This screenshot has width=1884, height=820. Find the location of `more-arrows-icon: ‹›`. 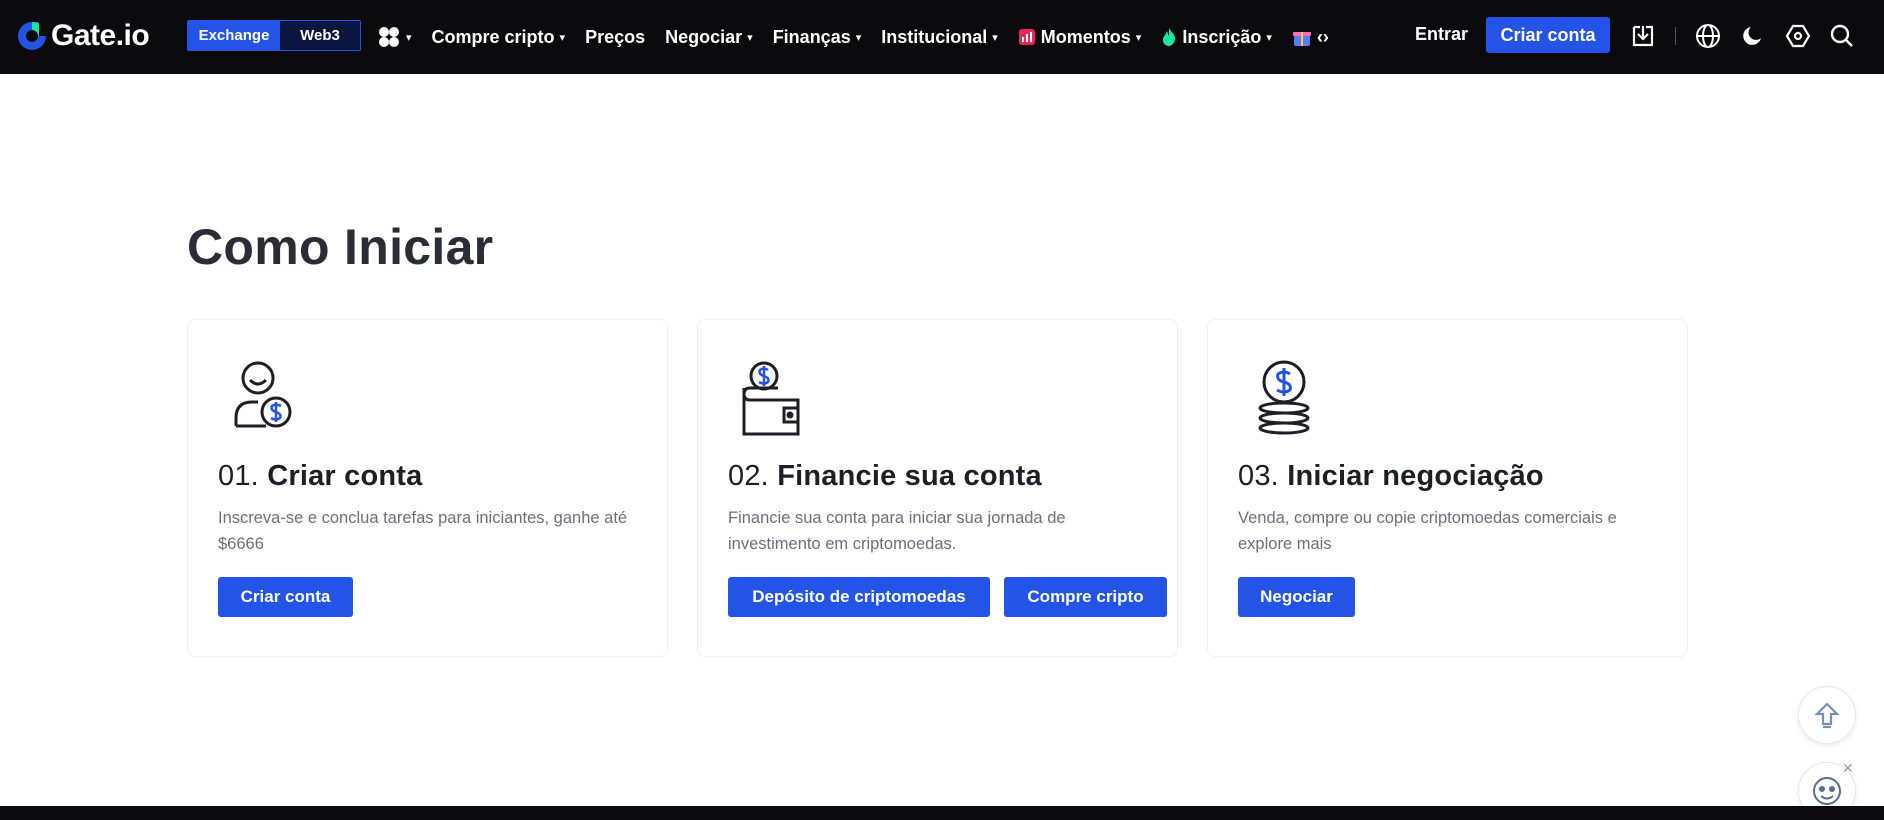

more-arrows-icon: ‹› is located at coordinates (1322, 36).